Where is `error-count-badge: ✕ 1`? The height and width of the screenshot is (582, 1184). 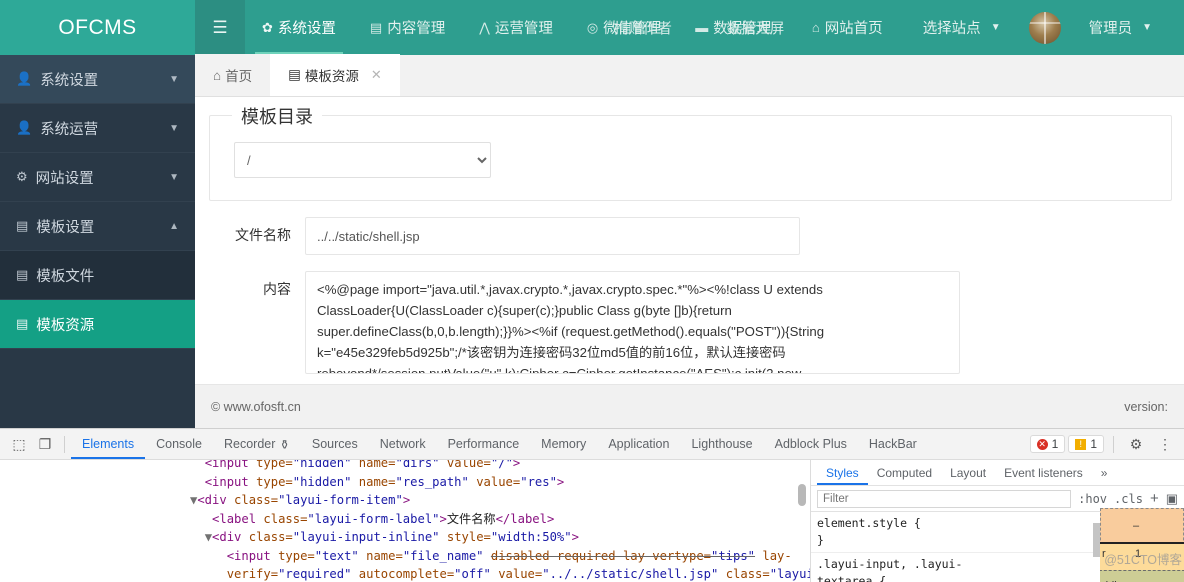
error-count-badge: ✕ 1 is located at coordinates (1047, 444).